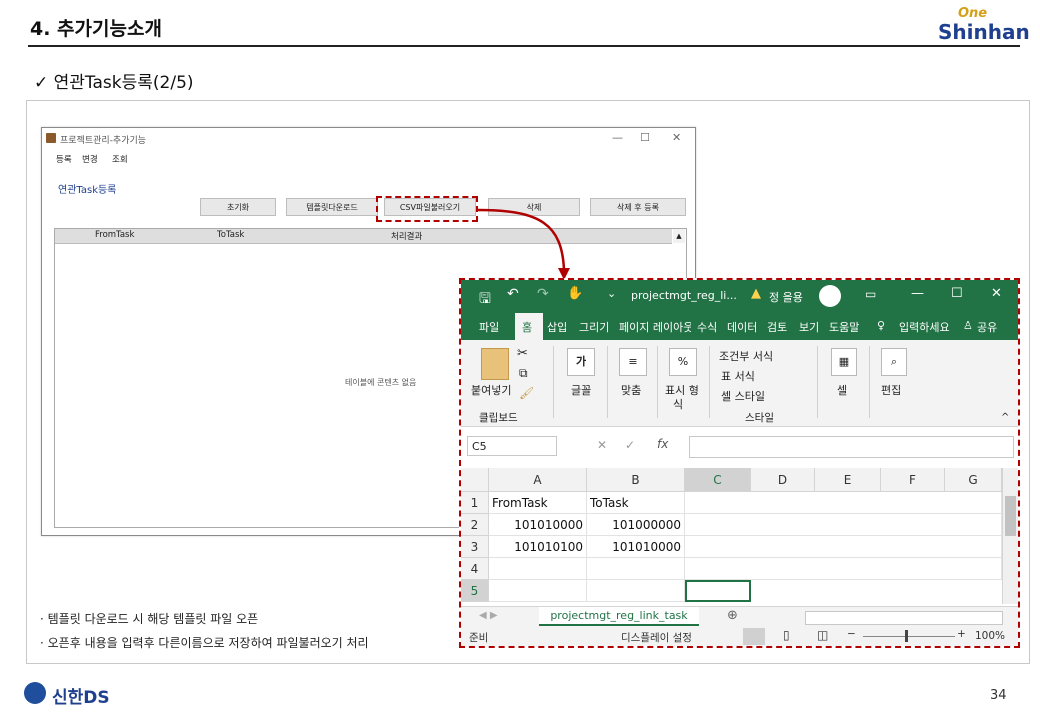  What do you see at coordinates (114, 235) in the screenshot?
I see `grid-header-fromtask: FromTask` at bounding box center [114, 235].